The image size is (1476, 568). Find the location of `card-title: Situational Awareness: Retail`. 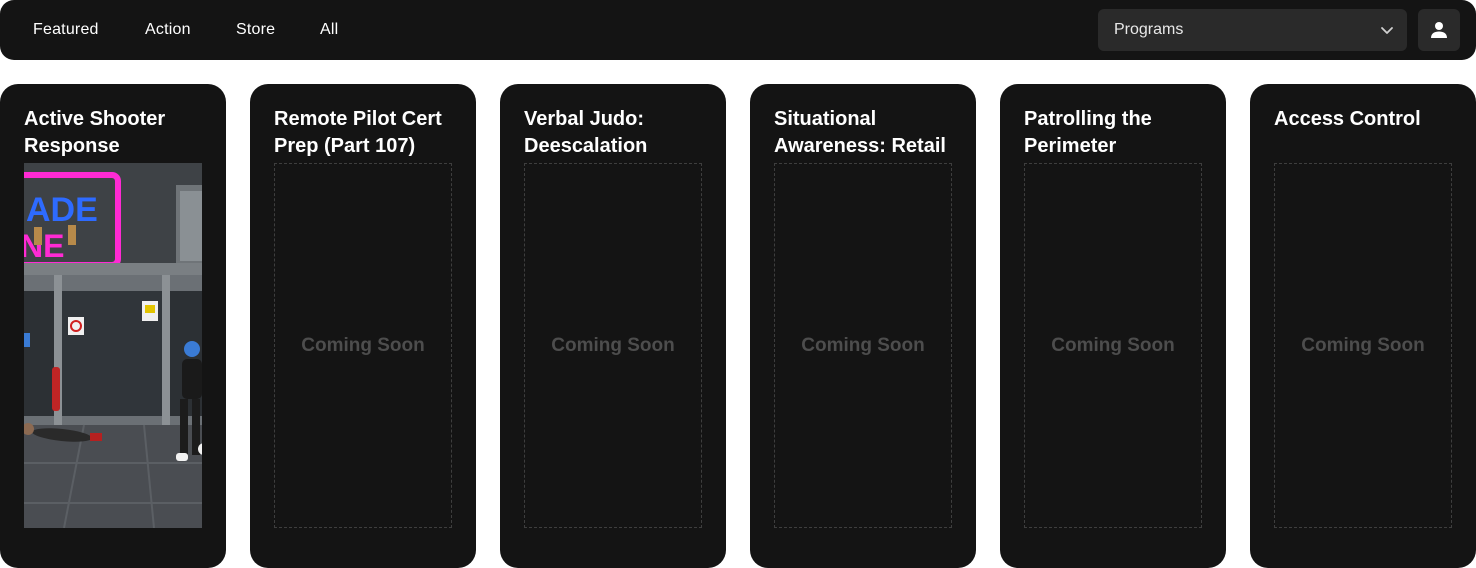

card-title: Situational Awareness: Retail is located at coordinates (860, 132).